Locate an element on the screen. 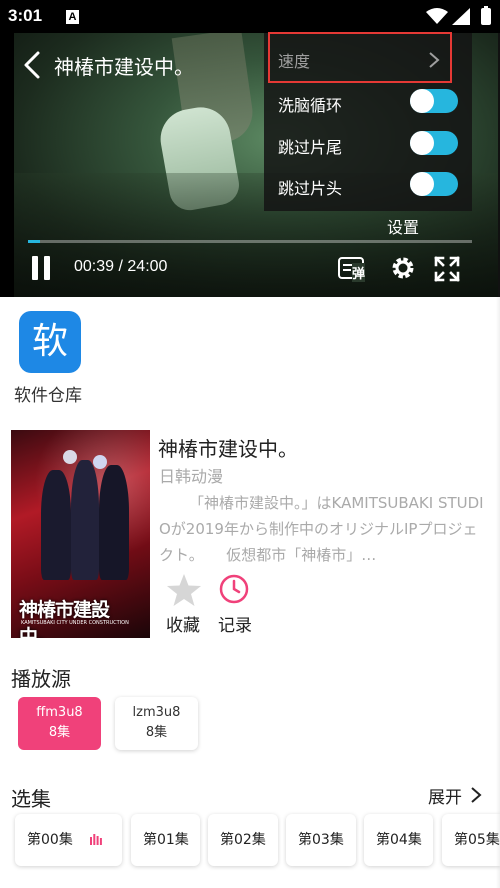  favorite-button: 收藏 is located at coordinates (186, 604).